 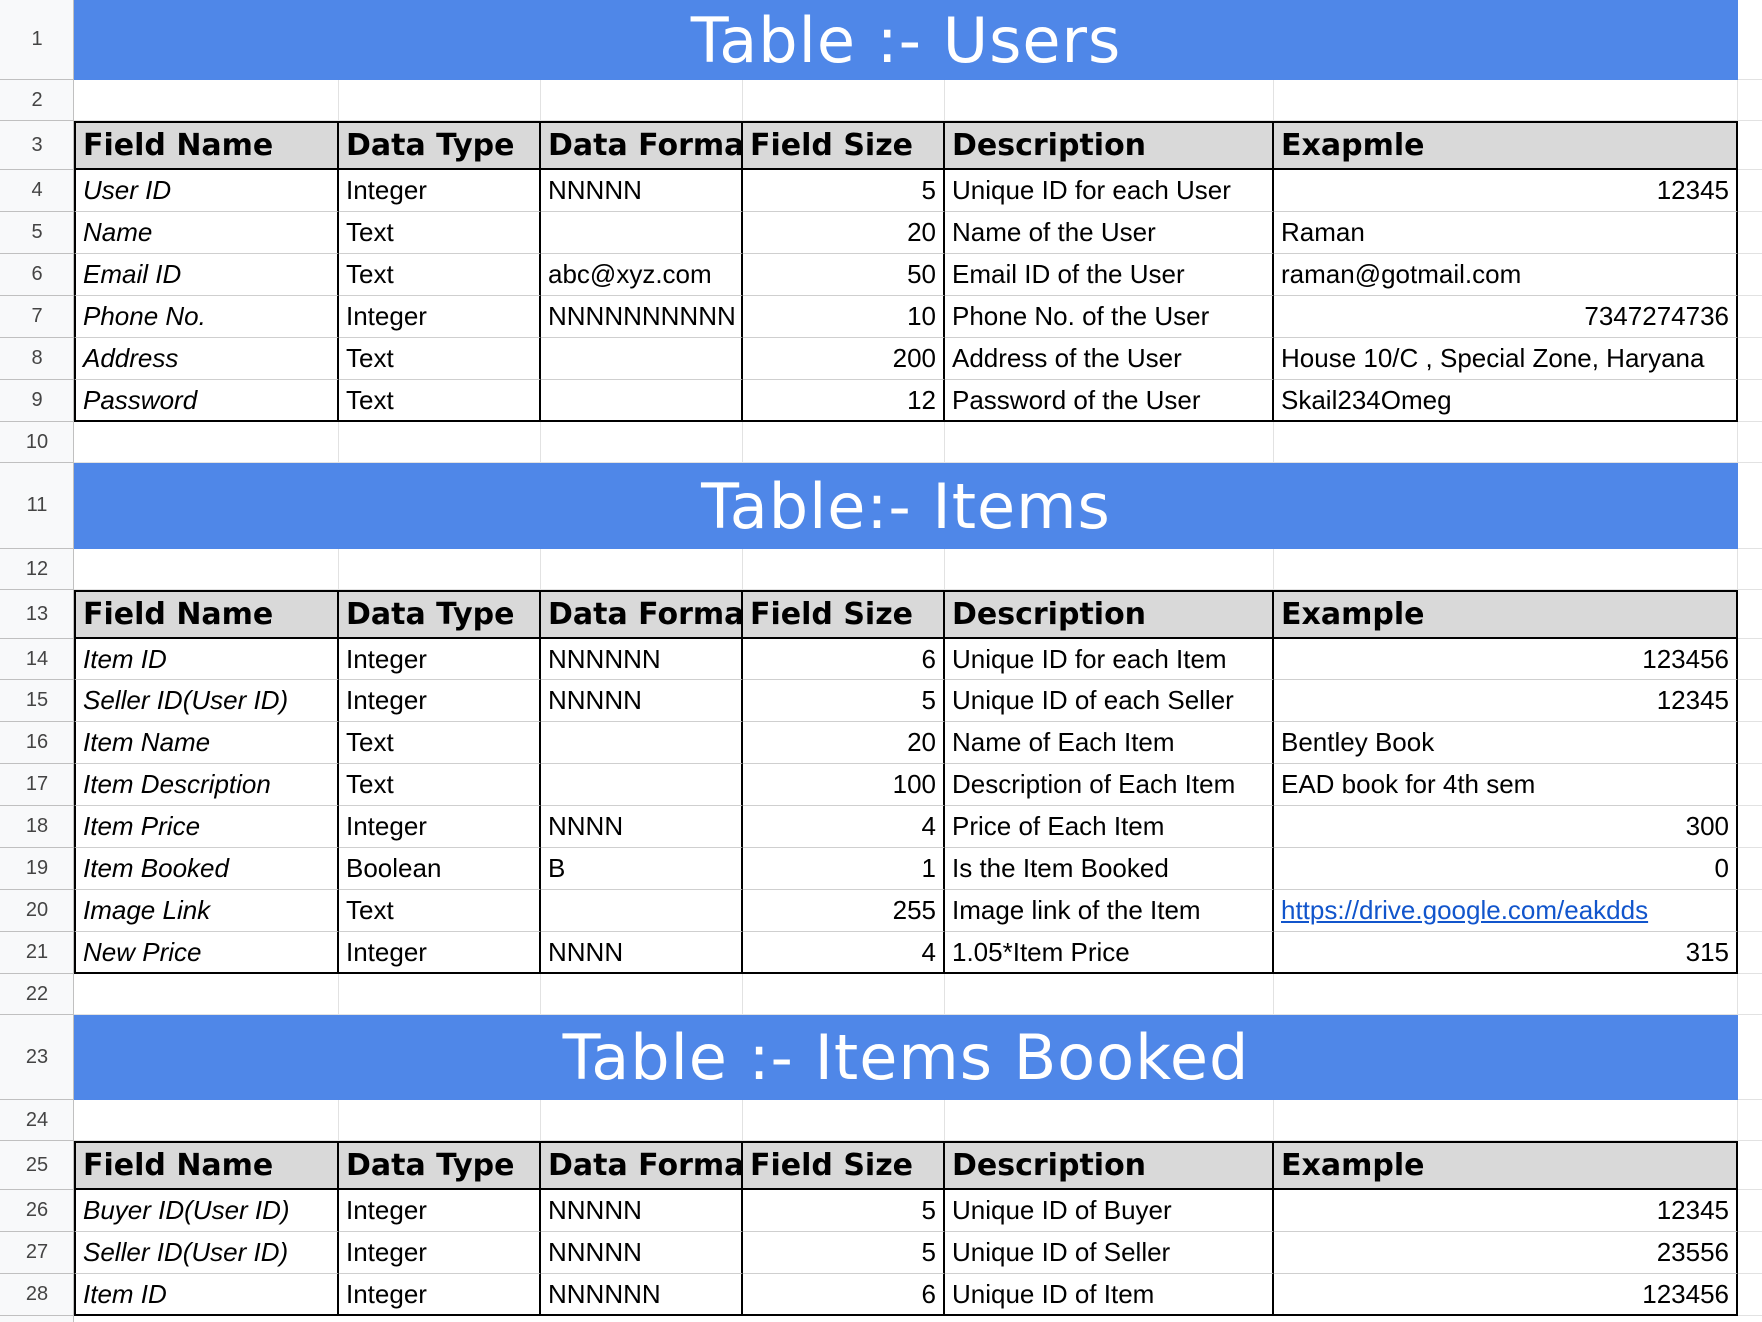 I want to click on header-cell: Data Format, so click(x=642, y=614).